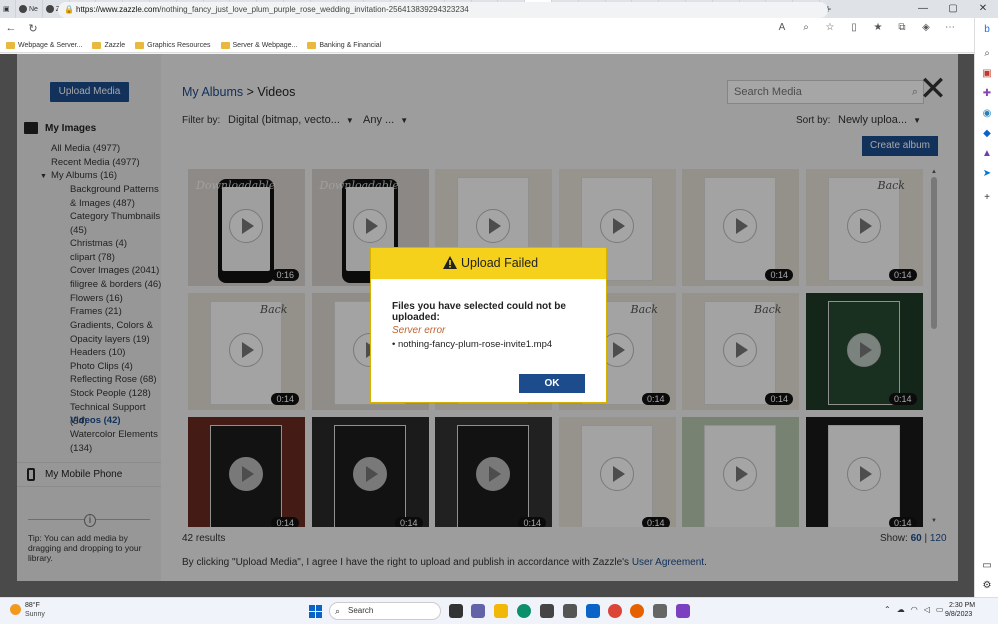 The width and height of the screenshot is (998, 624). Describe the element at coordinates (547, 611) in the screenshot. I see `store-icon` at that location.